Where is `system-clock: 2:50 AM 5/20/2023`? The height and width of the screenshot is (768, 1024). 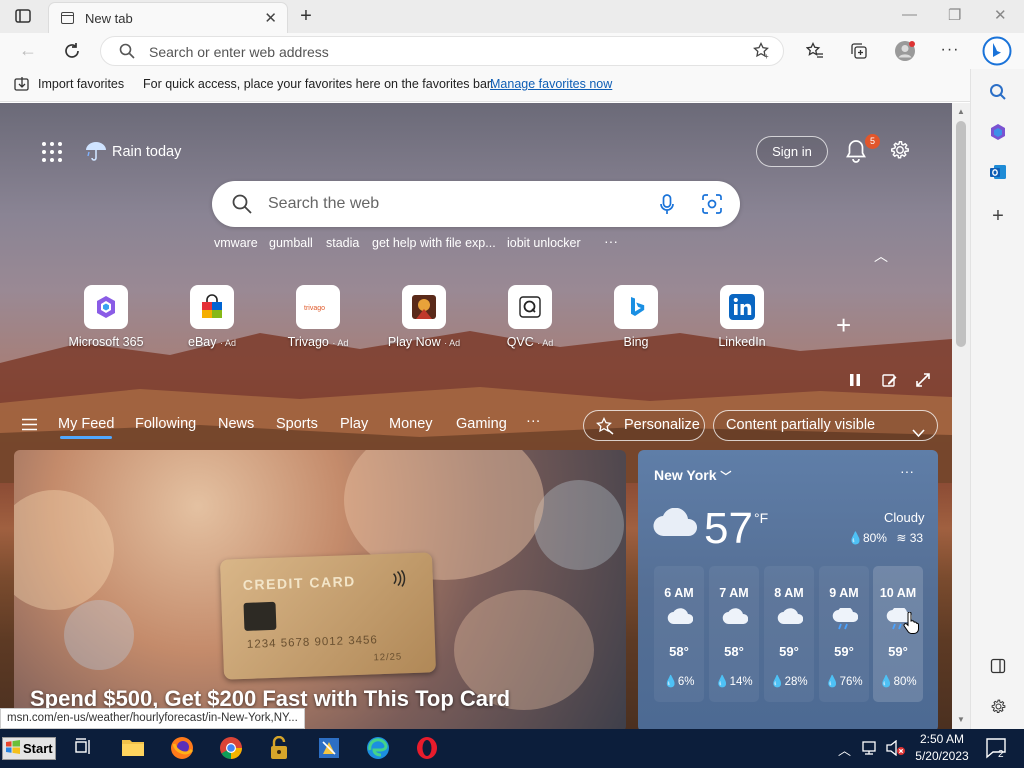
system-clock: 2:50 AM 5/20/2023 is located at coordinates (942, 748).